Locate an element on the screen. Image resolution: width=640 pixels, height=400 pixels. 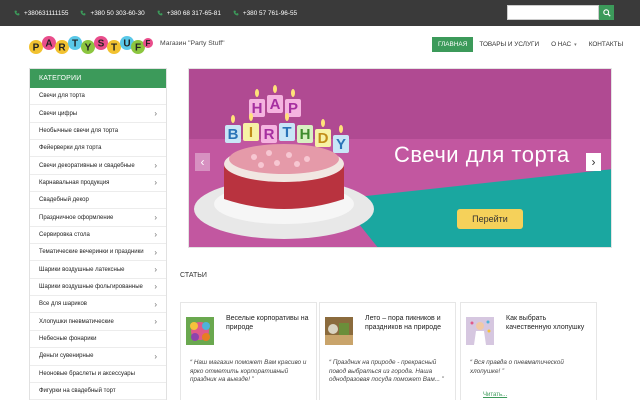
svg-text: T is located at coordinates (114, 48).